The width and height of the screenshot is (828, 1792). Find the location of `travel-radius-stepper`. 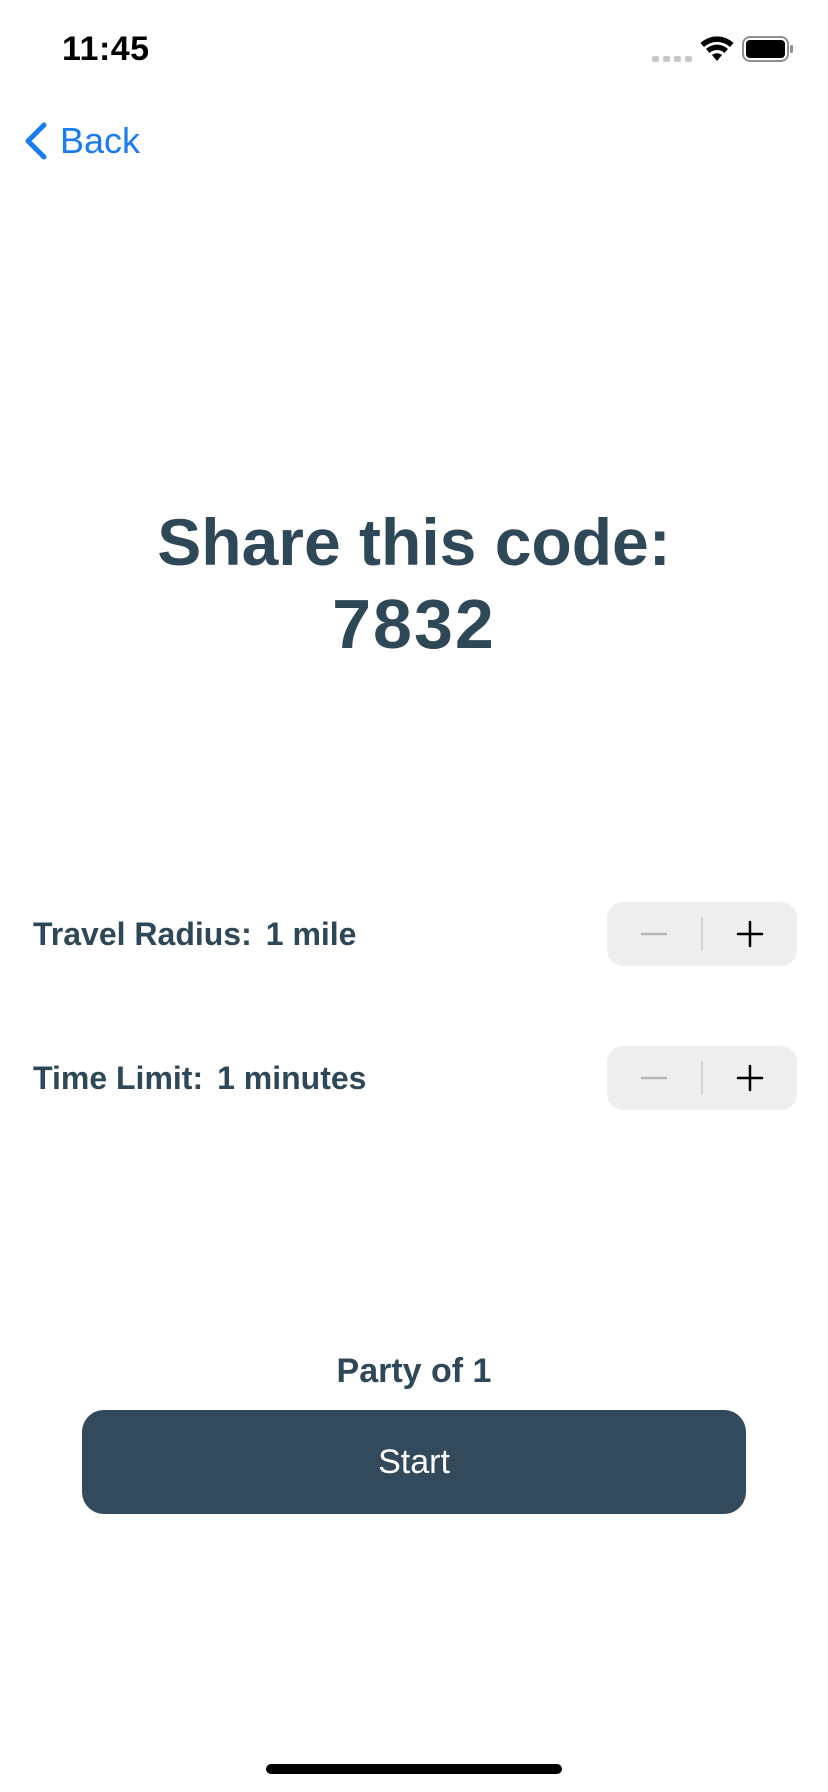

travel-radius-stepper is located at coordinates (702, 934).